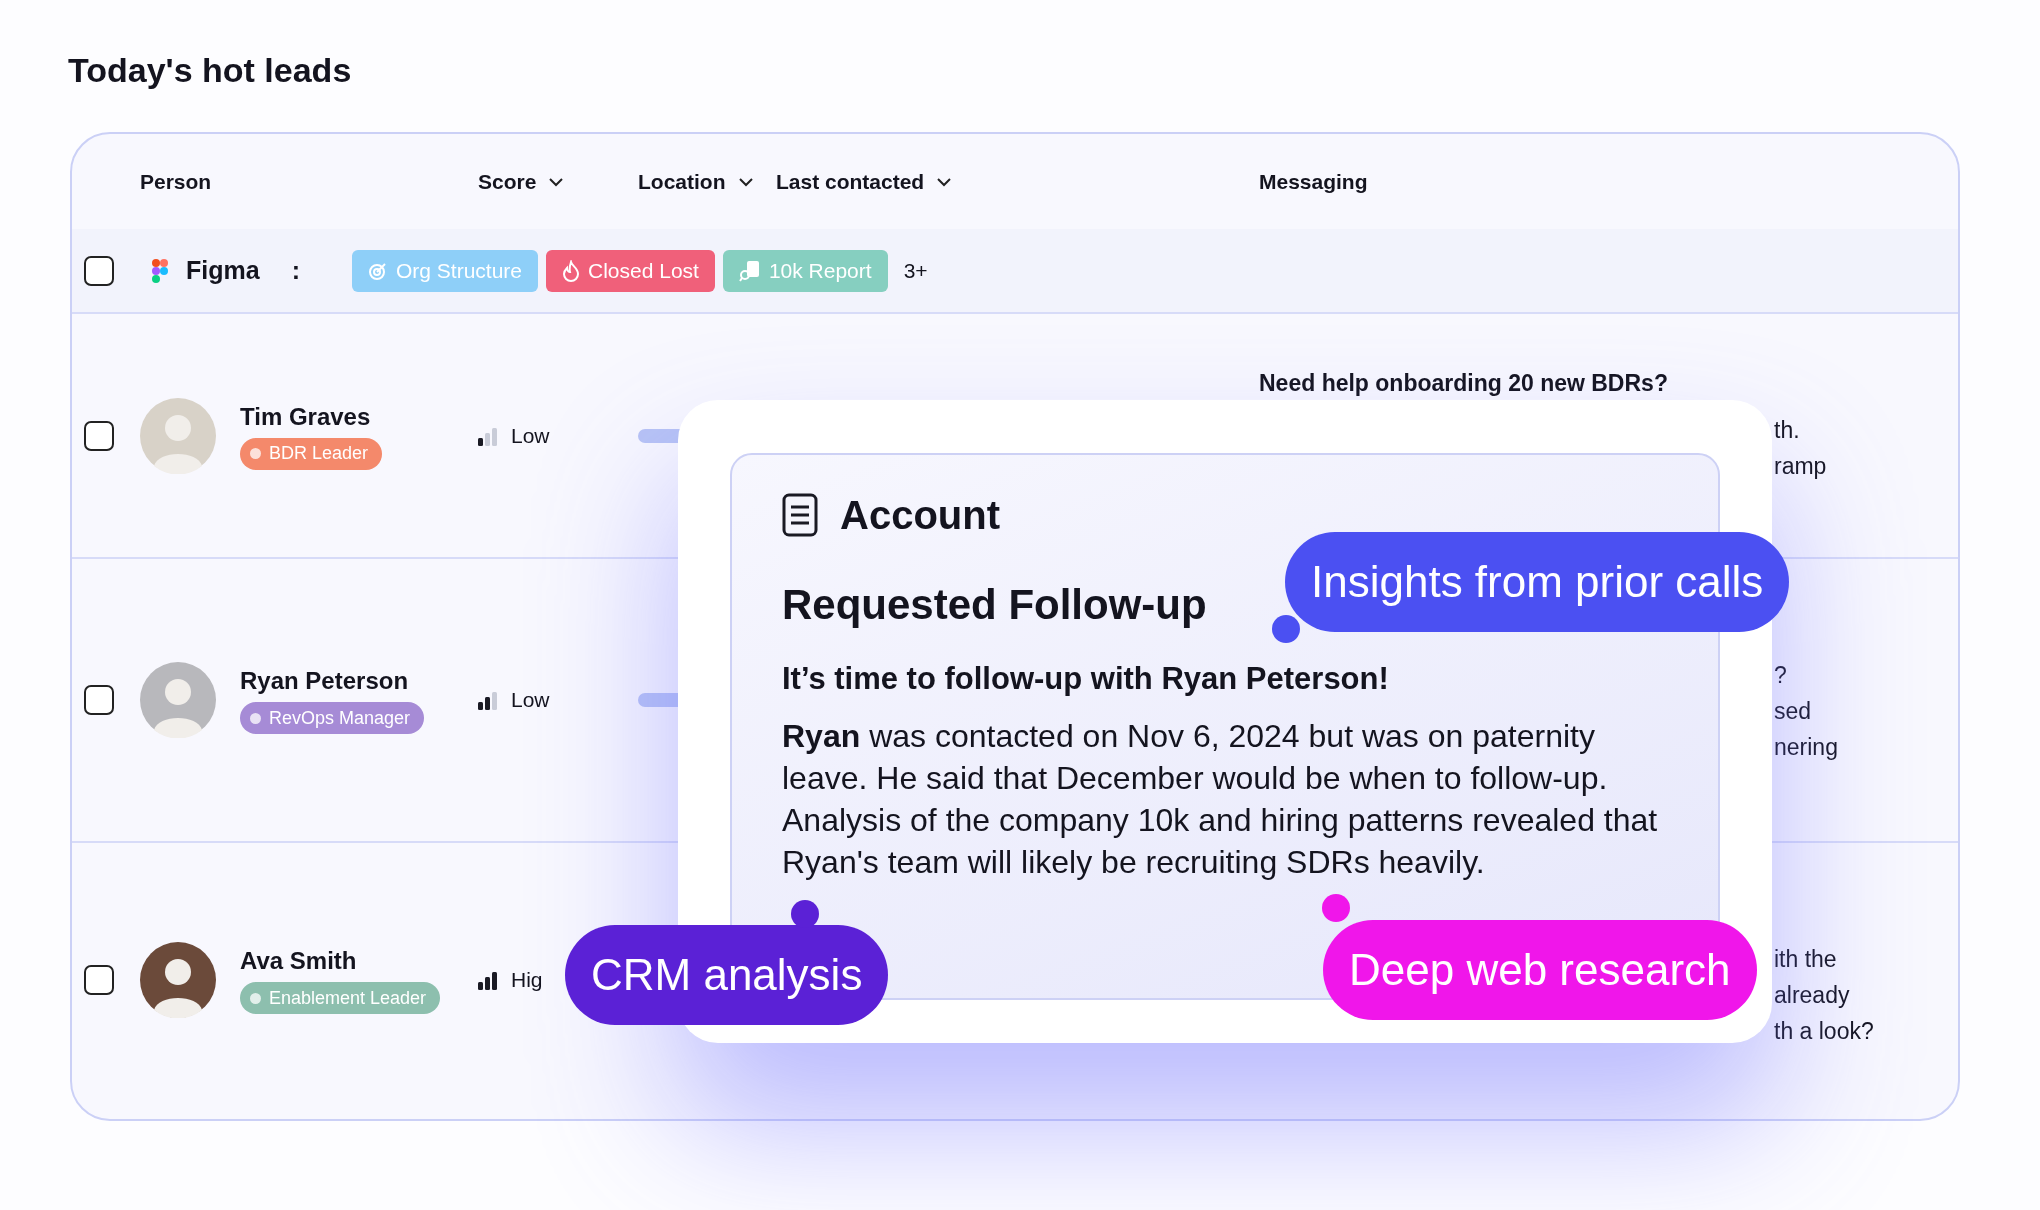  Describe the element at coordinates (1085, 679) in the screenshot. I see `card-subtitle: It’s time to follow-up with Ryan Peterson!` at that location.